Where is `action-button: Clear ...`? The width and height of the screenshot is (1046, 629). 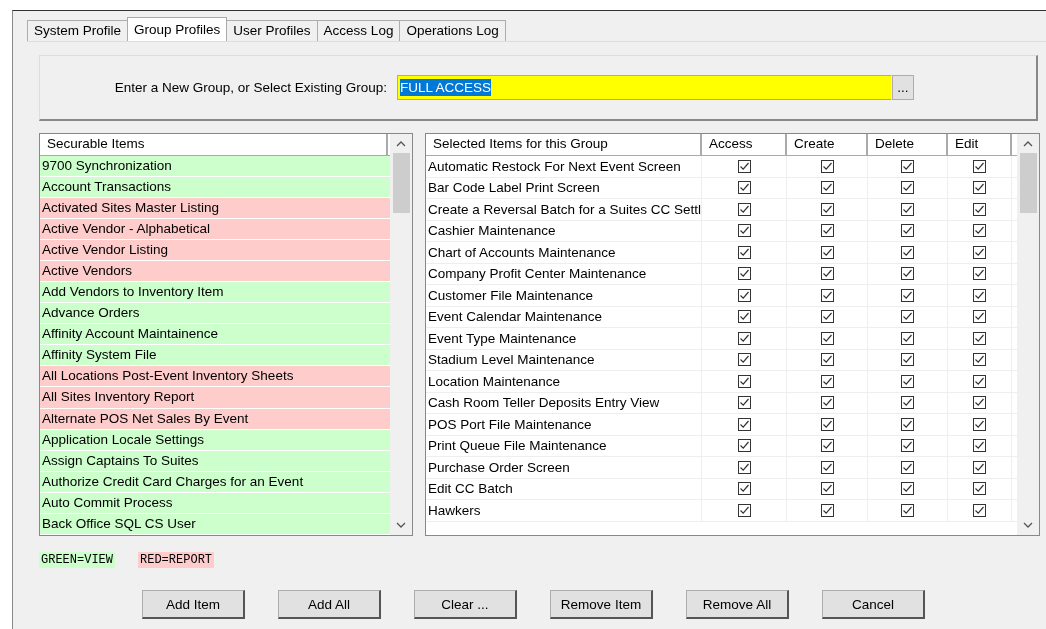
action-button: Clear ... is located at coordinates (465, 604).